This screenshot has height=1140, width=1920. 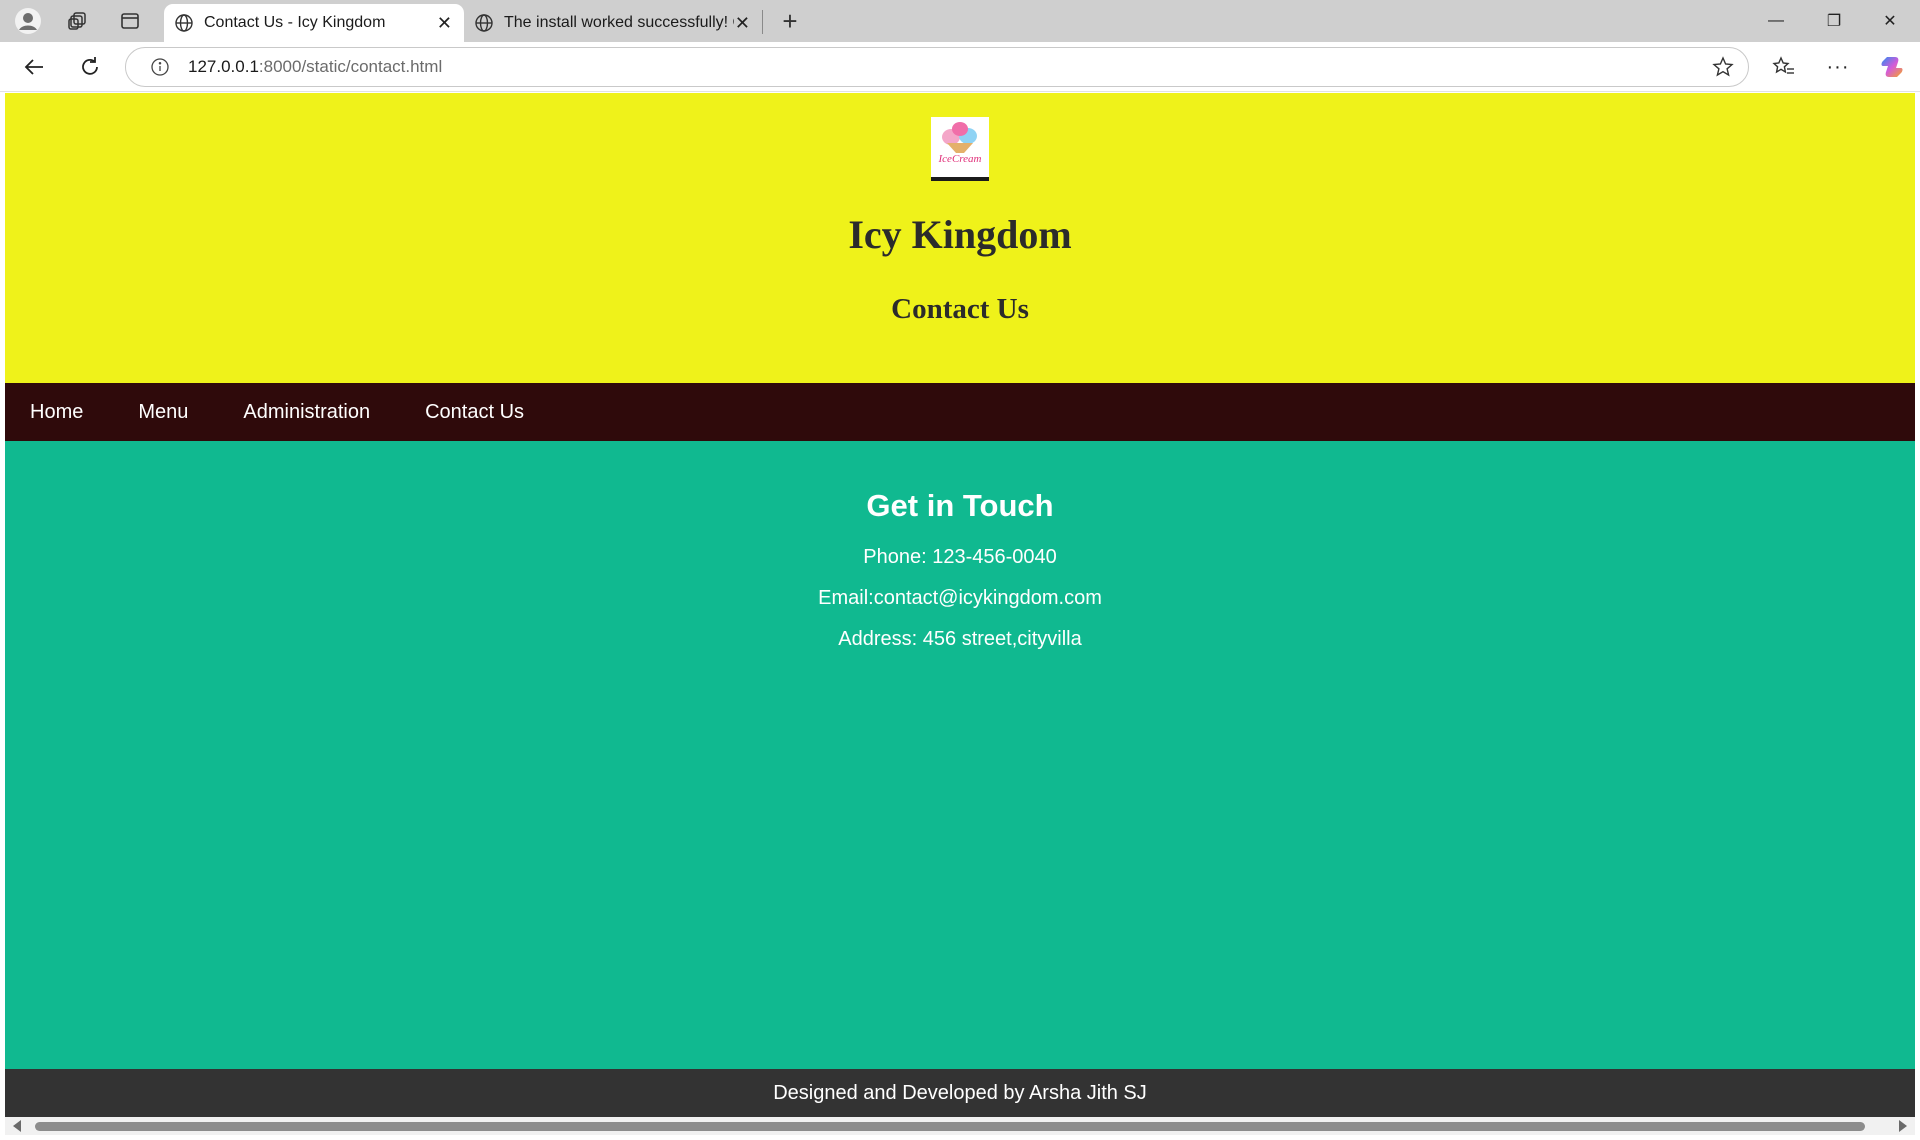 I want to click on profile-button, so click(x=28, y=21).